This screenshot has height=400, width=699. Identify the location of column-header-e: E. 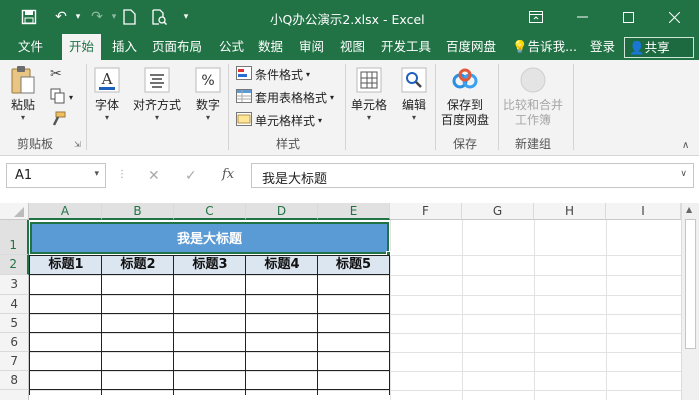
(354, 211).